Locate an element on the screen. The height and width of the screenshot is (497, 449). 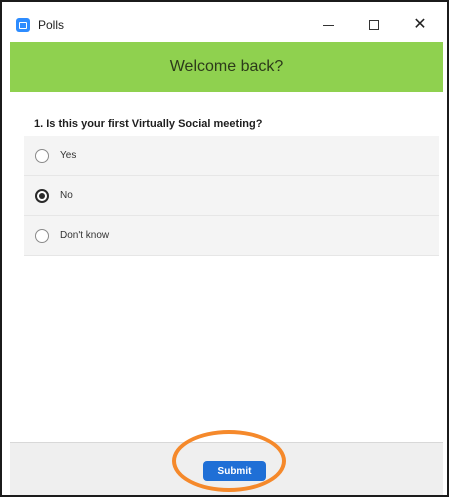
radio-button-dont-know is located at coordinates (42, 235).